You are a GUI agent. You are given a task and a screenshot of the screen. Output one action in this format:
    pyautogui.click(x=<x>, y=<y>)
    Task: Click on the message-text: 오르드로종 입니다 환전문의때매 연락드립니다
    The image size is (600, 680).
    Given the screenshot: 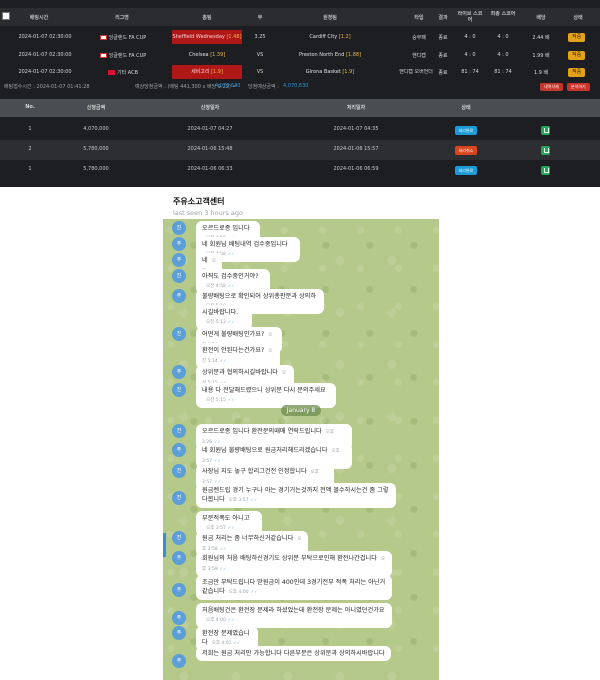 What is the action you would take?
    pyautogui.click(x=262, y=431)
    